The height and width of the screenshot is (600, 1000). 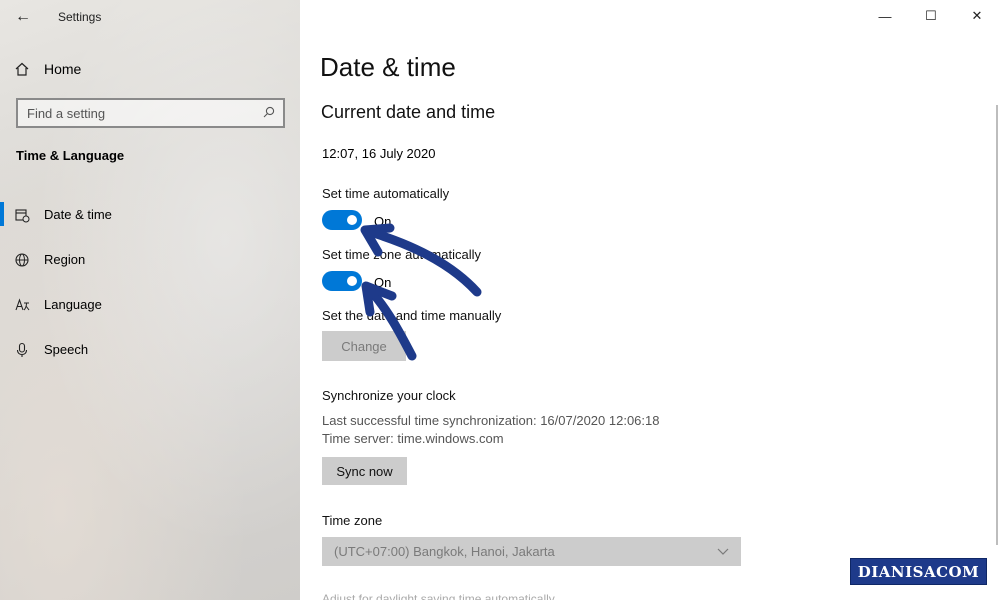 I want to click on sync-title: Synchronize your clock, so click(x=389, y=395).